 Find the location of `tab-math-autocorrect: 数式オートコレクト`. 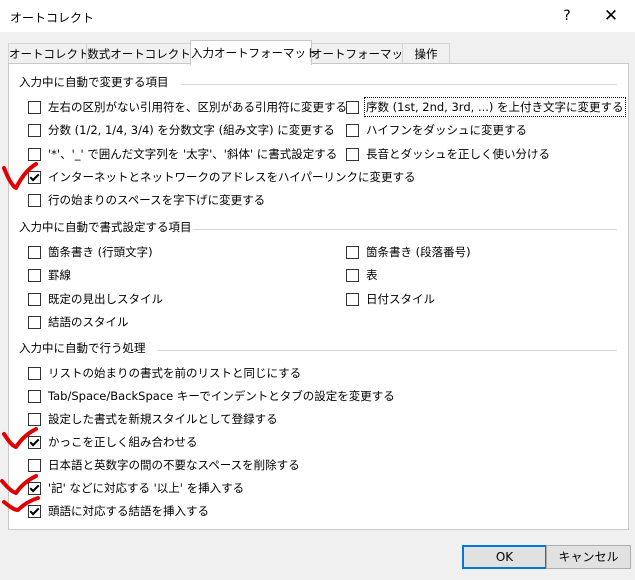

tab-math-autocorrect: 数式オートコレクト is located at coordinates (139, 53).